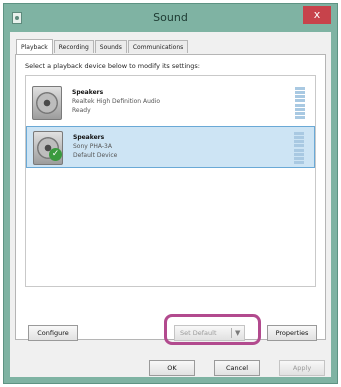 The image size is (341, 387). I want to click on device-status: Ready, so click(81, 110).